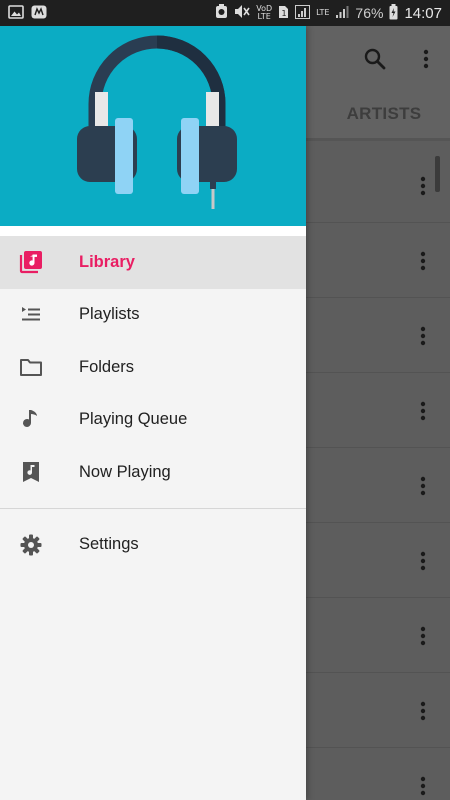  I want to click on battery-percent: 76%, so click(369, 13).